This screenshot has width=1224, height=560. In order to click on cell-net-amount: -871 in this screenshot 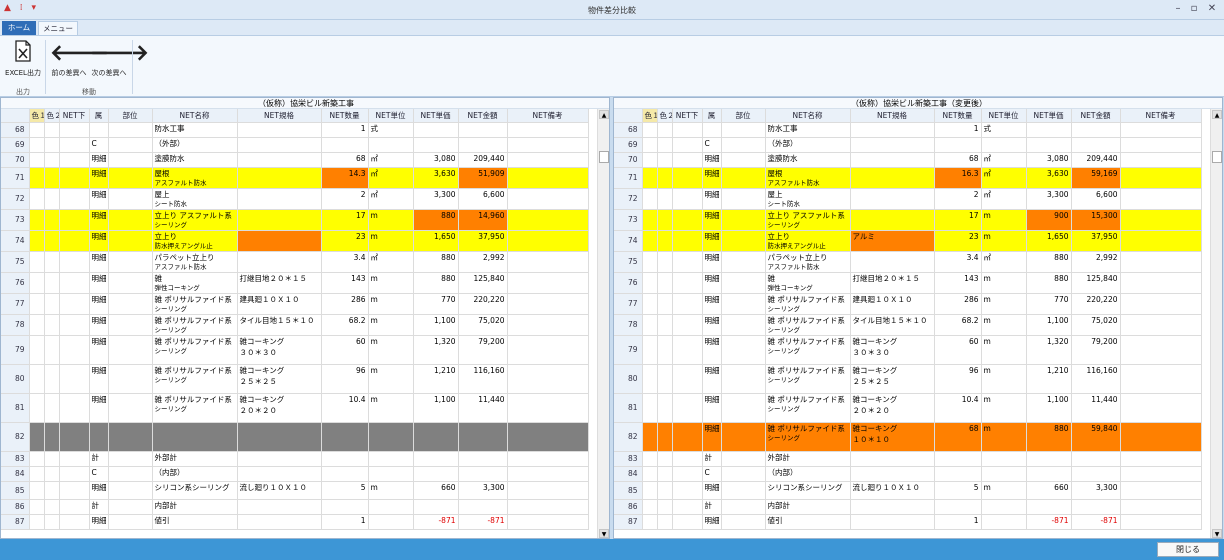, I will do `click(1096, 522)`.